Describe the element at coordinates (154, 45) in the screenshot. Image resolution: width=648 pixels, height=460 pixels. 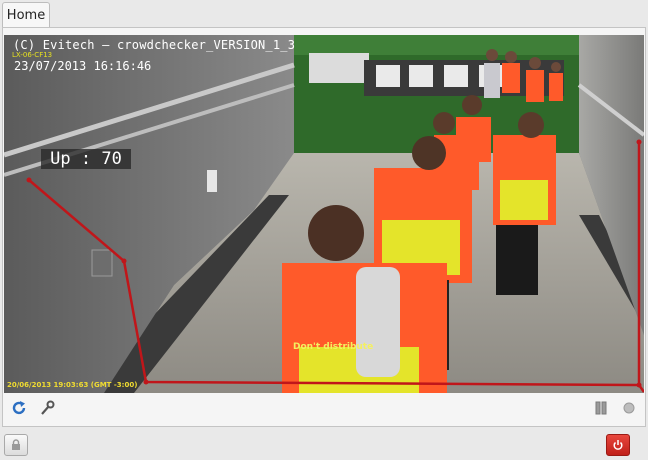
I see `overlay-title: (C) Evitech — crowdchecker_VERSION_1_3` at that location.